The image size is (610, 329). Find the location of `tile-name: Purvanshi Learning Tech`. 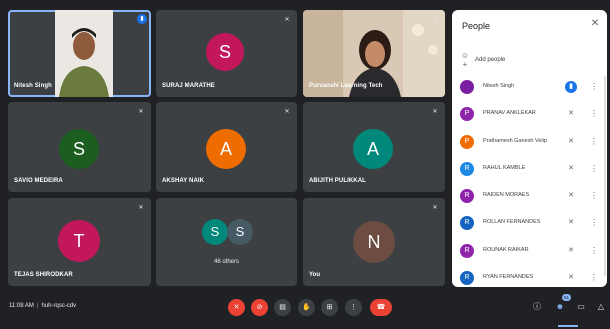

tile-name: Purvanshi Learning Tech is located at coordinates (346, 86).